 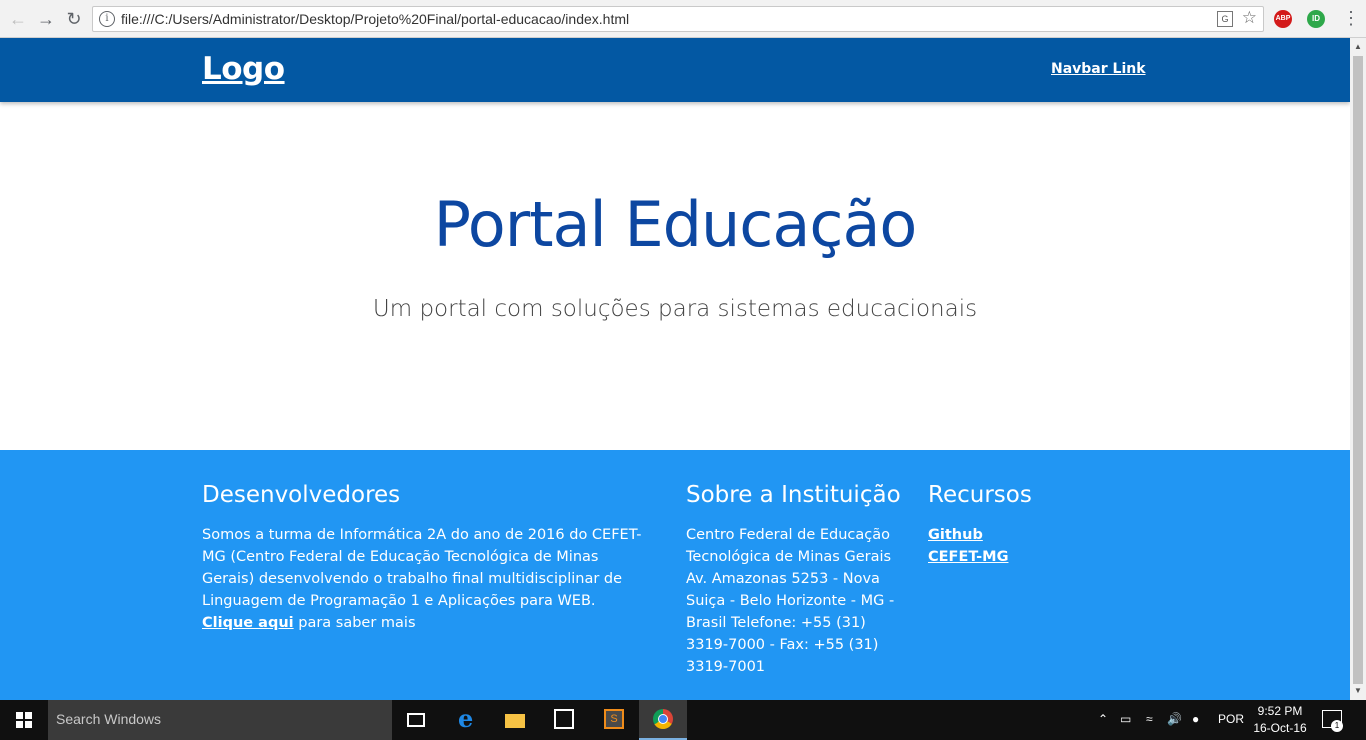 I want to click on sublime-text-icon: S, so click(x=614, y=719).